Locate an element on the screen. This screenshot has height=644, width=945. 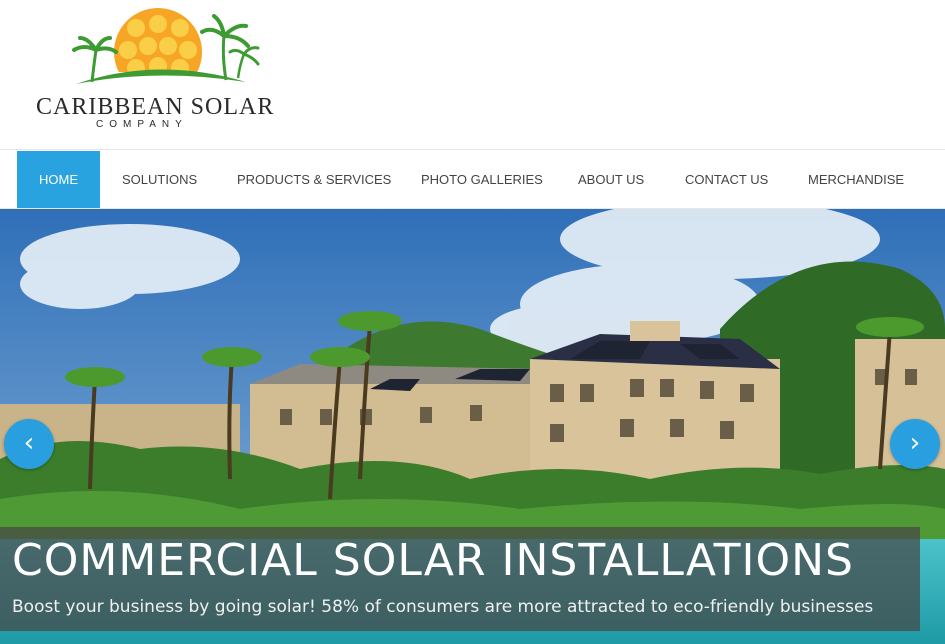
brand-subtitle: COMPANY is located at coordinates (142, 124).